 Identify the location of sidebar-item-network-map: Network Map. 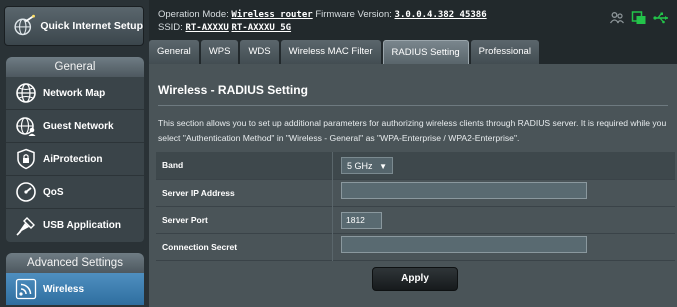
(75, 93).